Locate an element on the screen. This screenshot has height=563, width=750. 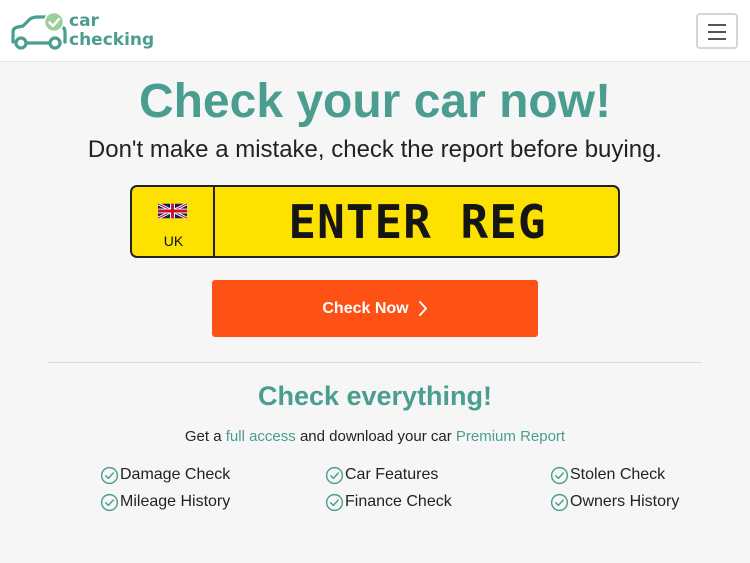
section-divider is located at coordinates (375, 362).